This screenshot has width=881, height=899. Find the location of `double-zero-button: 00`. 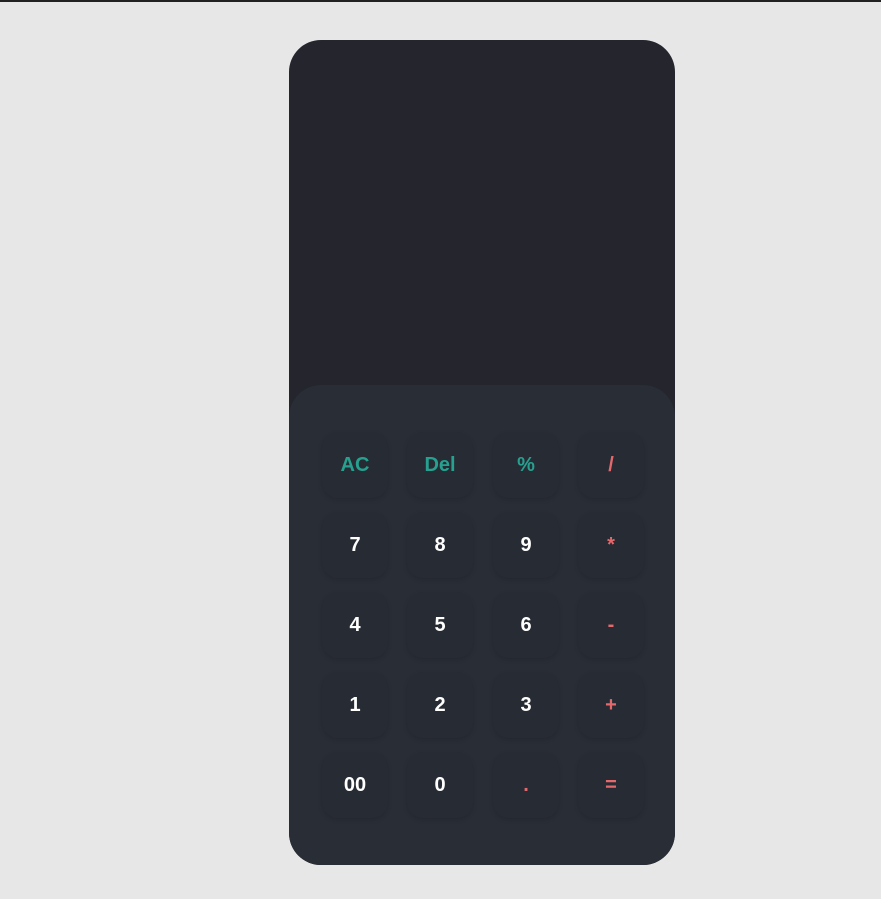

double-zero-button: 00 is located at coordinates (355, 785).